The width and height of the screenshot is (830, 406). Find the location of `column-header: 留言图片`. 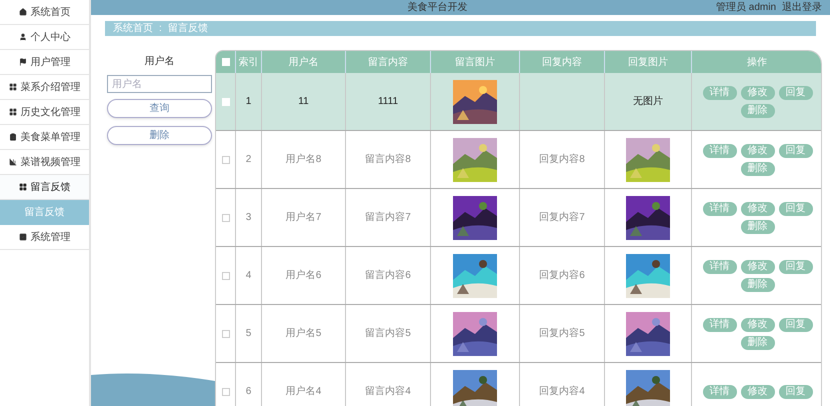

column-header: 留言图片 is located at coordinates (475, 63).